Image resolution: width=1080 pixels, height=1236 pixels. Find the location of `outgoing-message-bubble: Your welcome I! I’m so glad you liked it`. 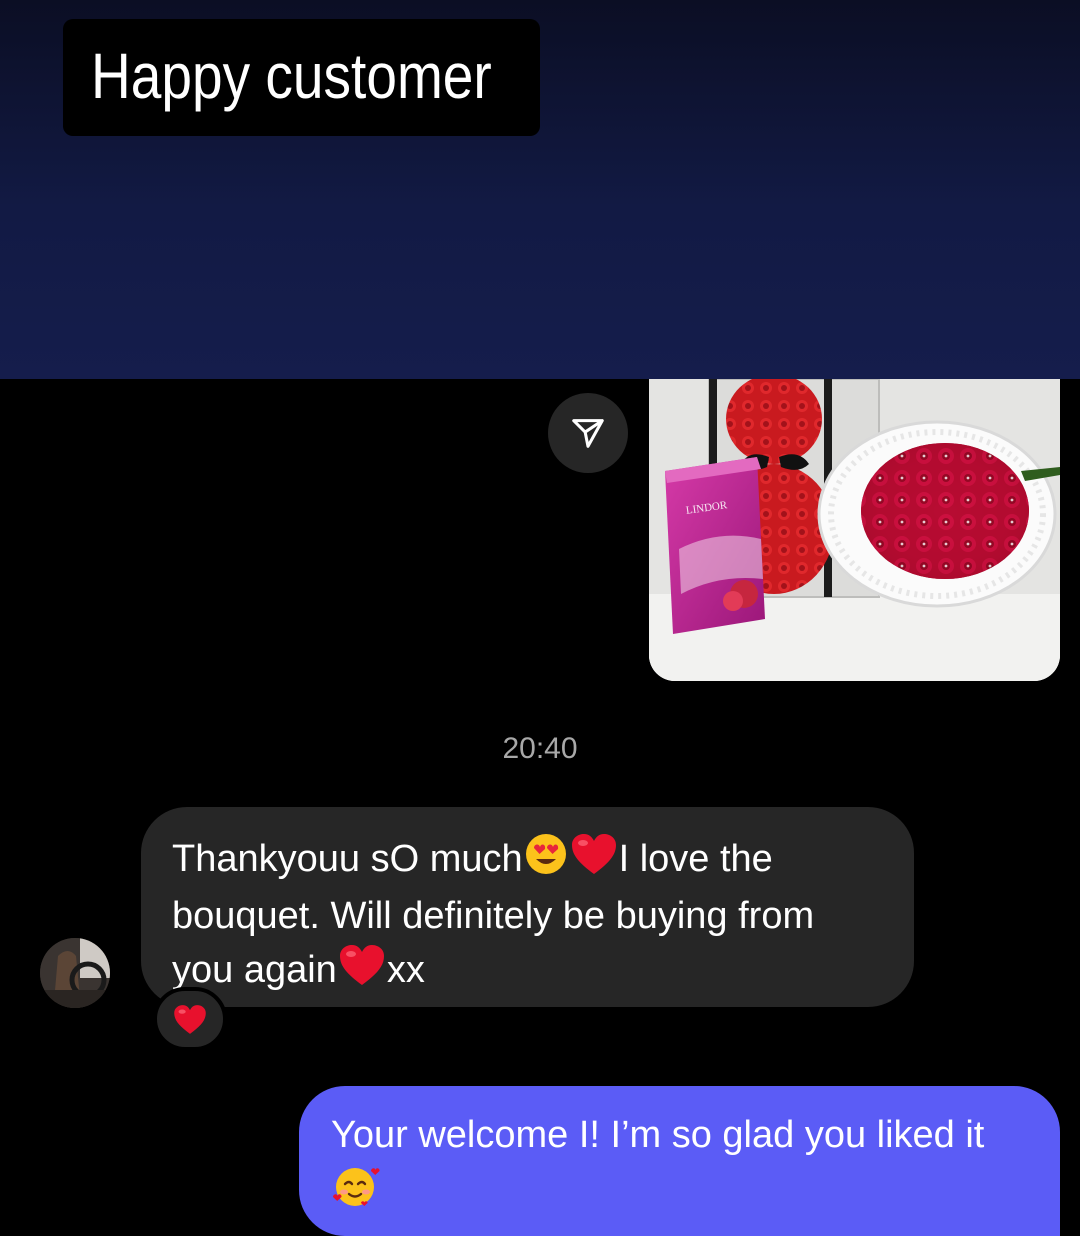

outgoing-message-bubble: Your welcome I! I’m so glad you liked it is located at coordinates (679, 1161).